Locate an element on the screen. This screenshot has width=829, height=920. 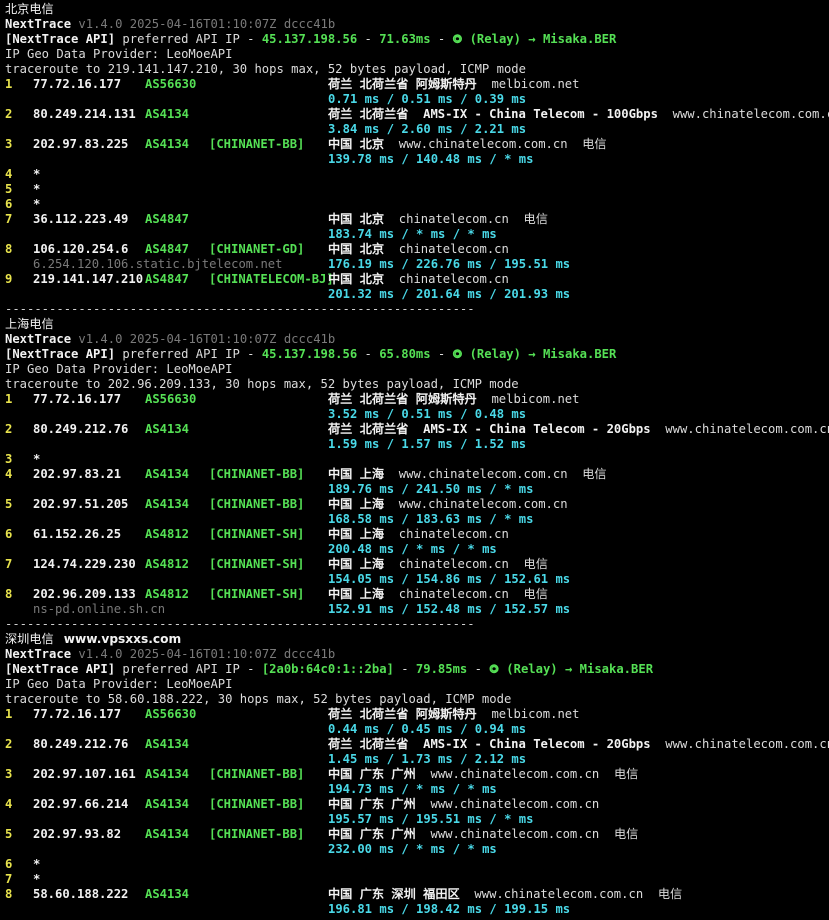
hop-geo-info: 中国 北京 www.chinatelecom.com.cn 电信 is located at coordinates (467, 144).